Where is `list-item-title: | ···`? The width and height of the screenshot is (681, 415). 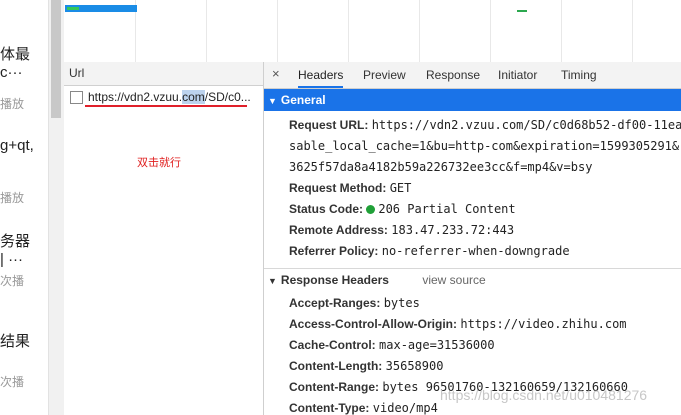
list-item-title: | ··· is located at coordinates (11, 259).